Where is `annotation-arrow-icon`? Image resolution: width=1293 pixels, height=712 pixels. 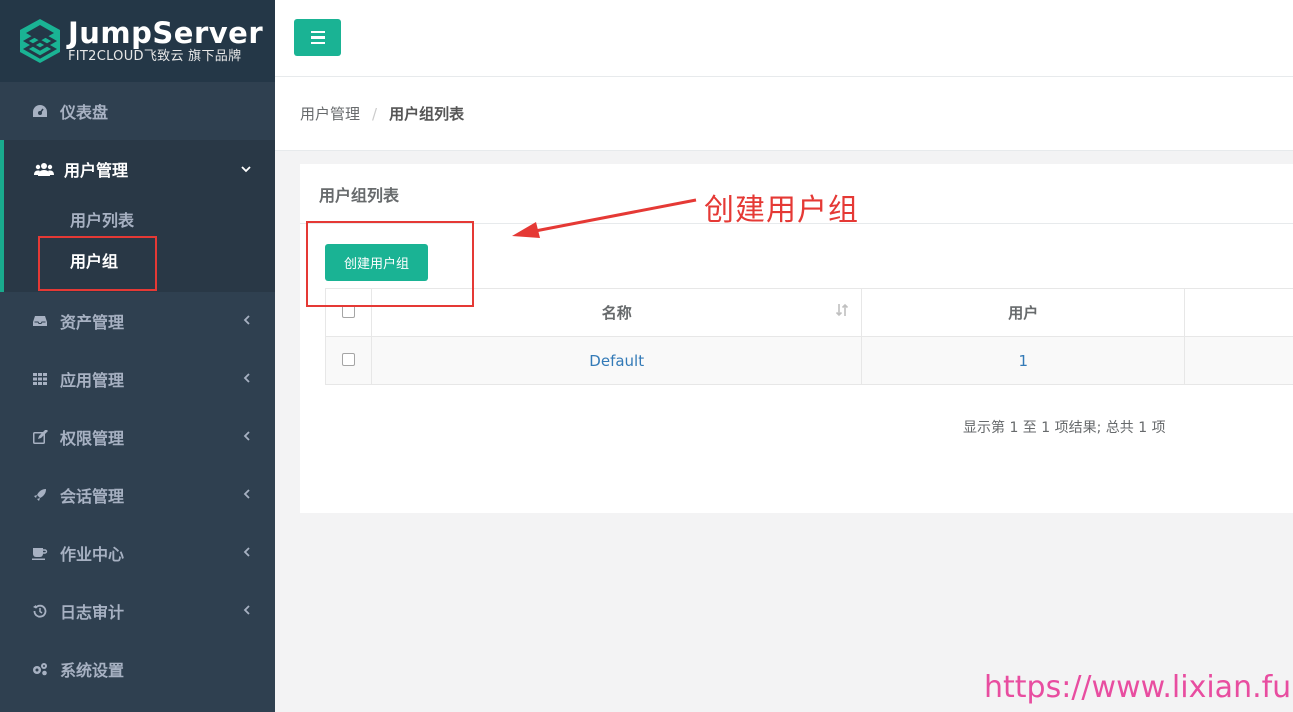 annotation-arrow-icon is located at coordinates (604, 218).